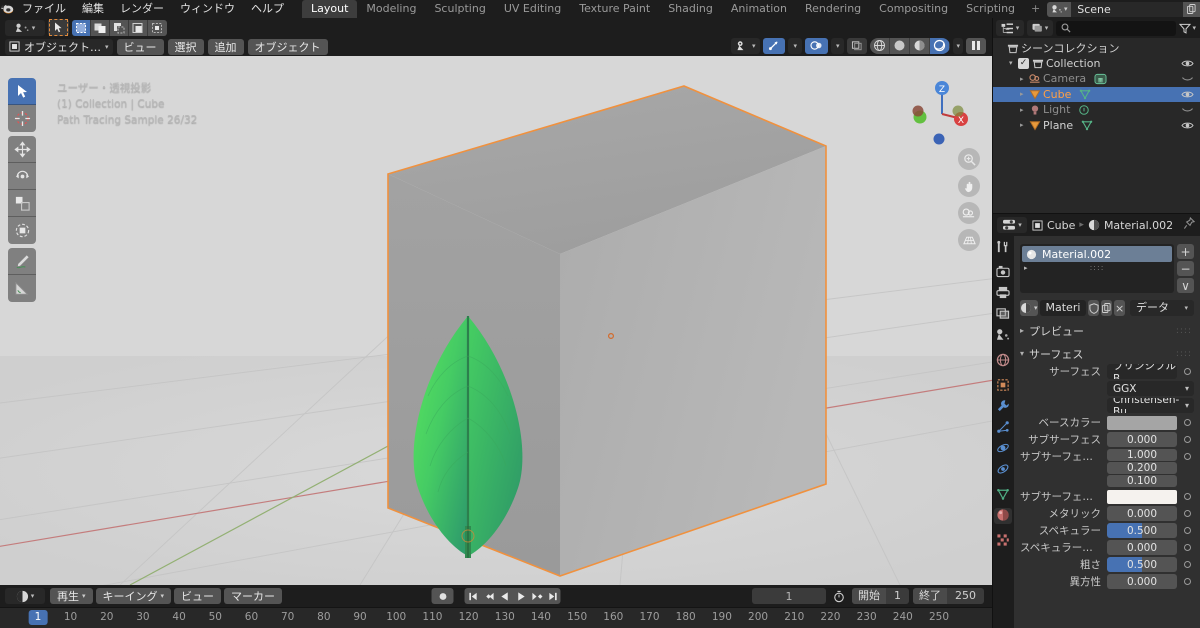 The image size is (1200, 628). I want to click on timeline-menu-2: ビュー, so click(198, 596).